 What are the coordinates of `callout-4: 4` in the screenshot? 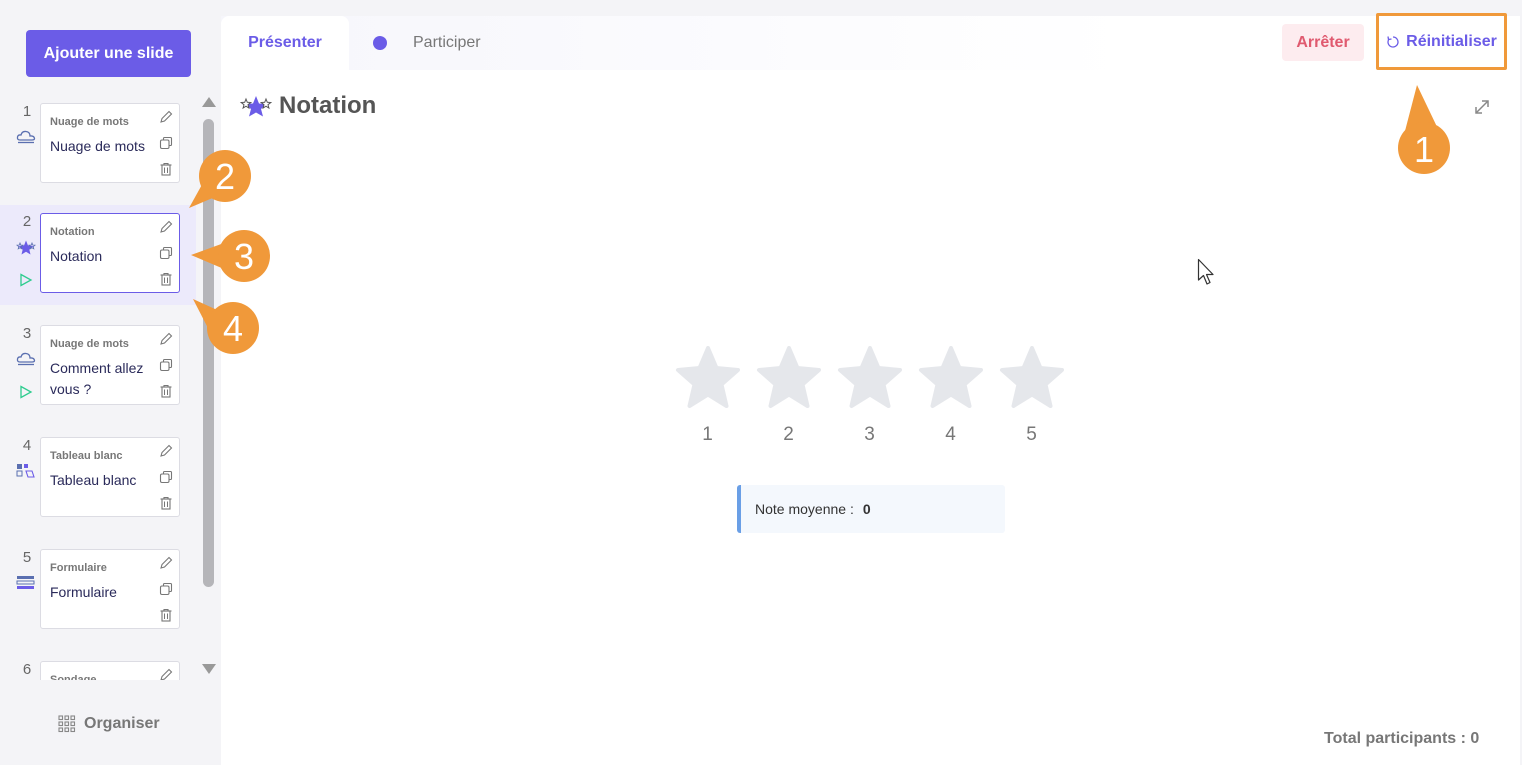 It's located at (226, 326).